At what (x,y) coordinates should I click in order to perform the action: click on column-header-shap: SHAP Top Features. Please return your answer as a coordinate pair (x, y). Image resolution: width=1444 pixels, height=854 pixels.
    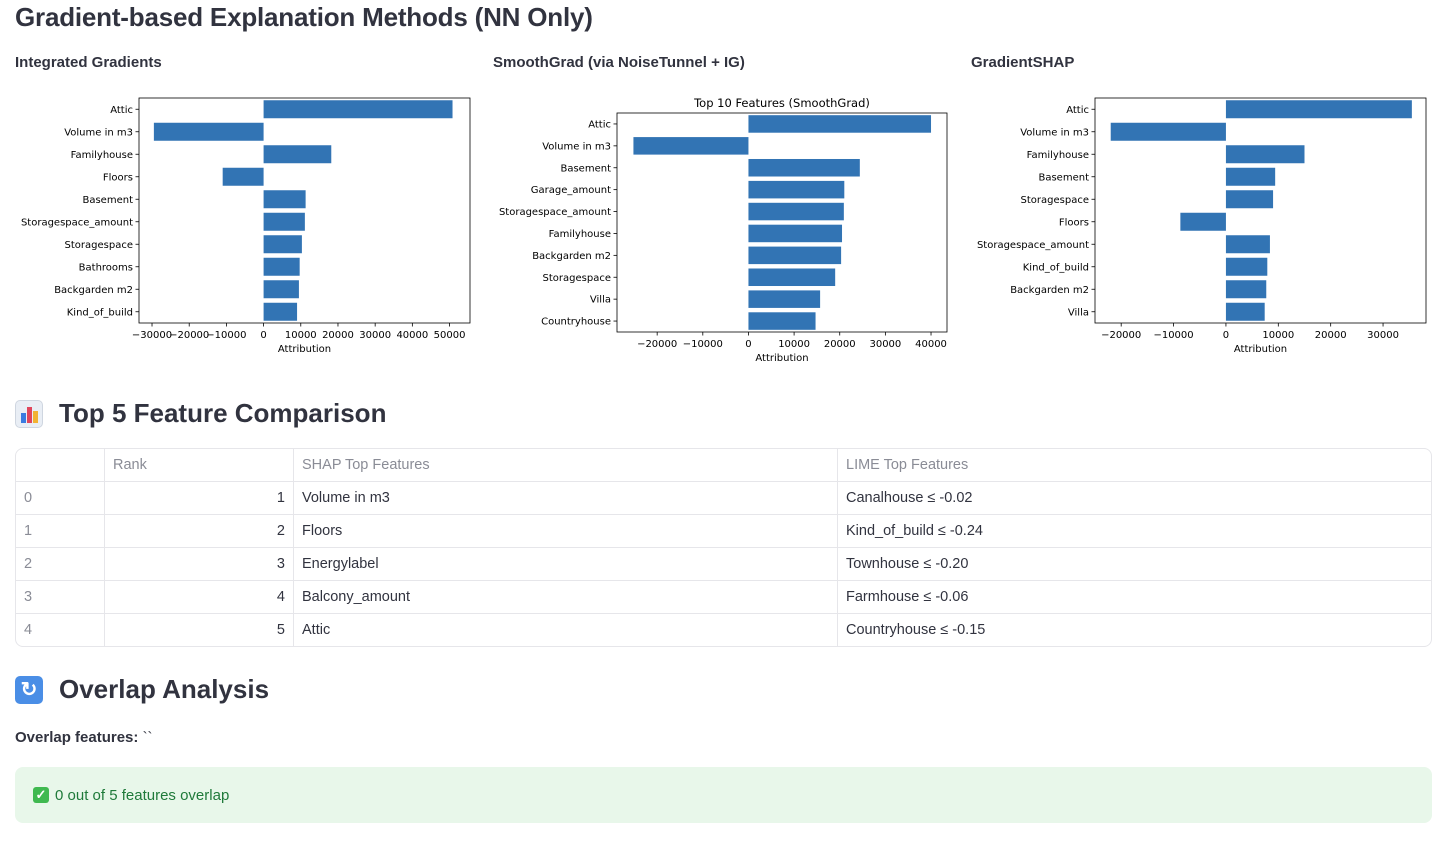
    Looking at the image, I should click on (565, 465).